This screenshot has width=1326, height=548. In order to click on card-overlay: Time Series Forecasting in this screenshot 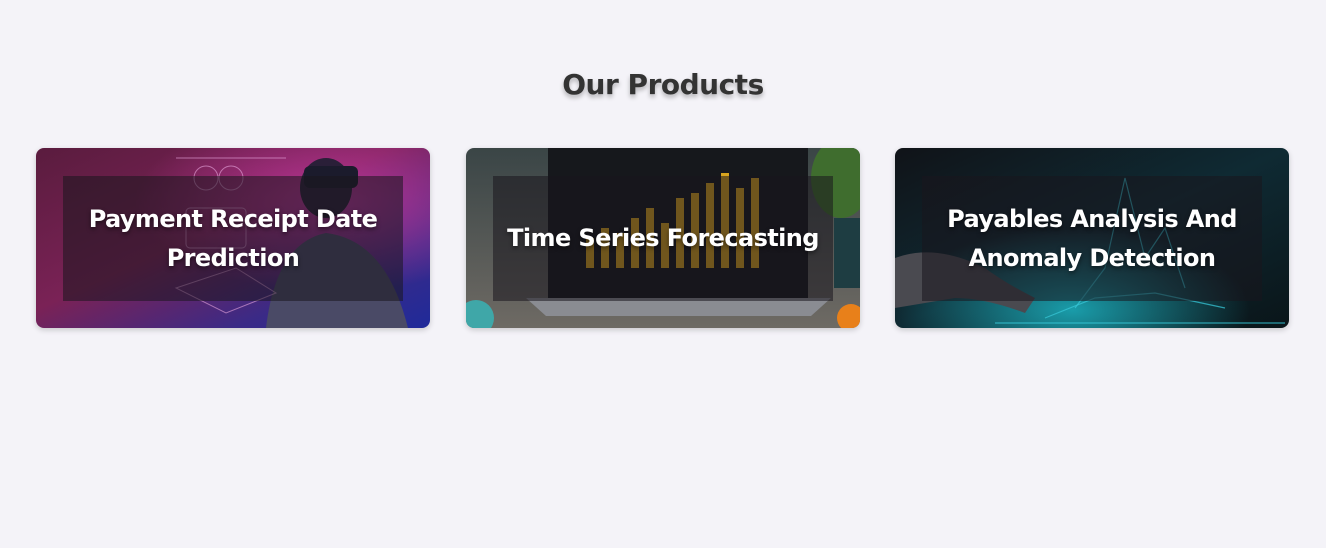, I will do `click(663, 238)`.